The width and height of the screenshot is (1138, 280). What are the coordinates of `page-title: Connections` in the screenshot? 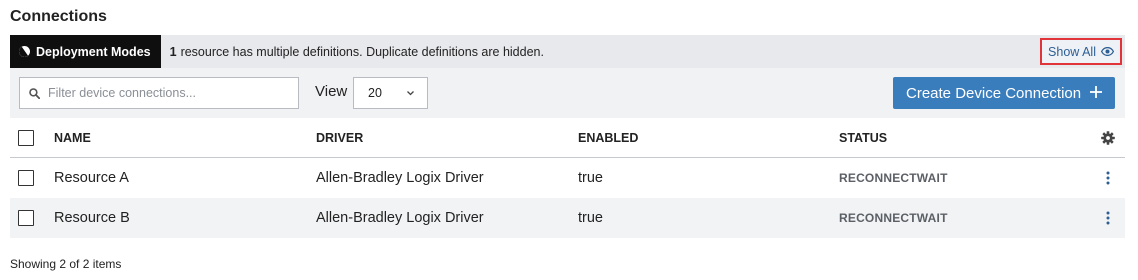 It's located at (58, 16).